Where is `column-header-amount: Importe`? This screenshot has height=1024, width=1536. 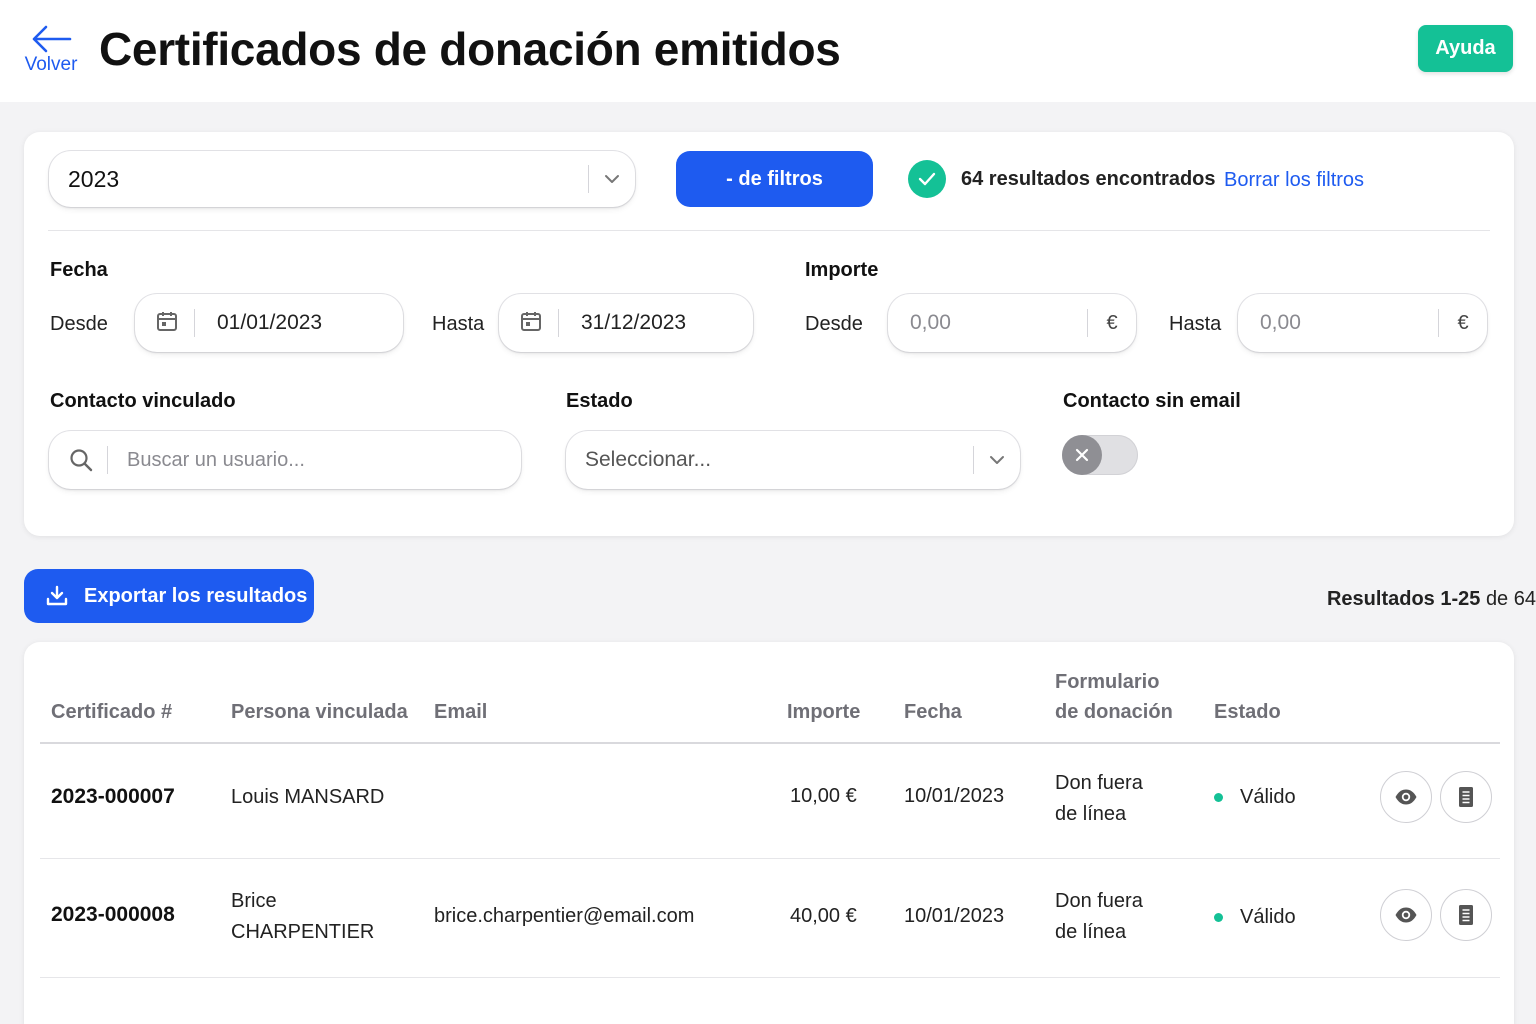 column-header-amount: Importe is located at coordinates (823, 712).